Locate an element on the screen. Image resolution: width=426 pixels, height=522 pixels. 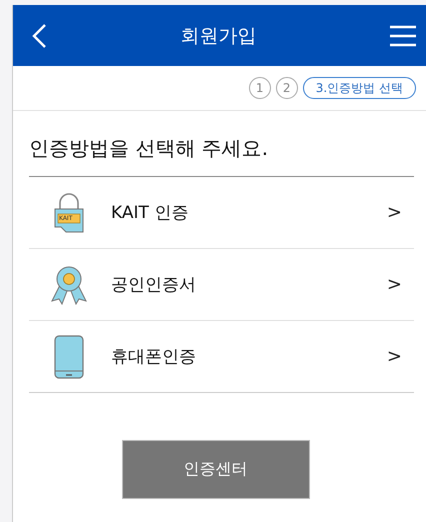
section-heading: 인증방법을 선택해 주세요. is located at coordinates (149, 148).